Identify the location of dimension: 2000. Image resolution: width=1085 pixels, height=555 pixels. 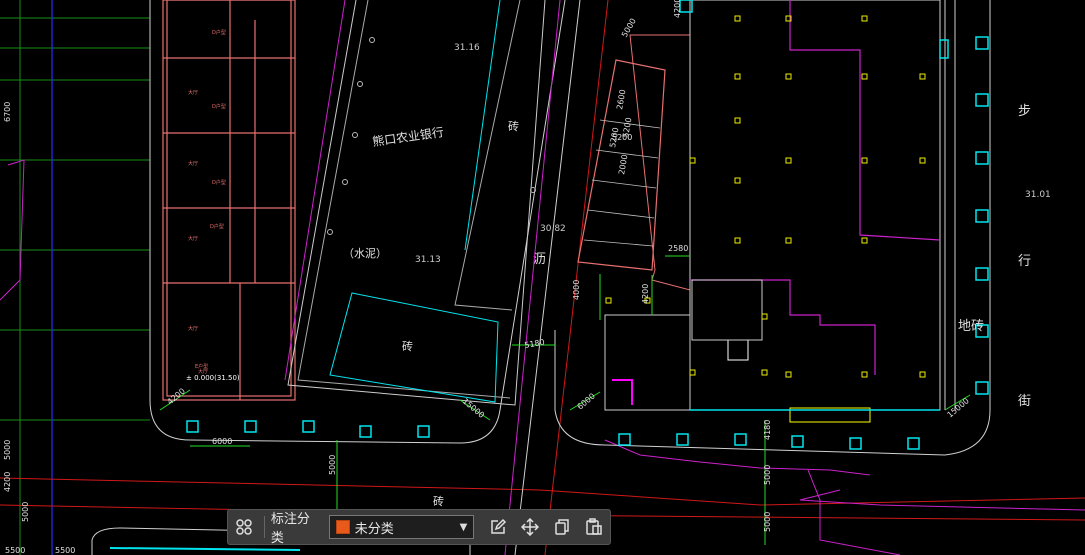
(623, 165).